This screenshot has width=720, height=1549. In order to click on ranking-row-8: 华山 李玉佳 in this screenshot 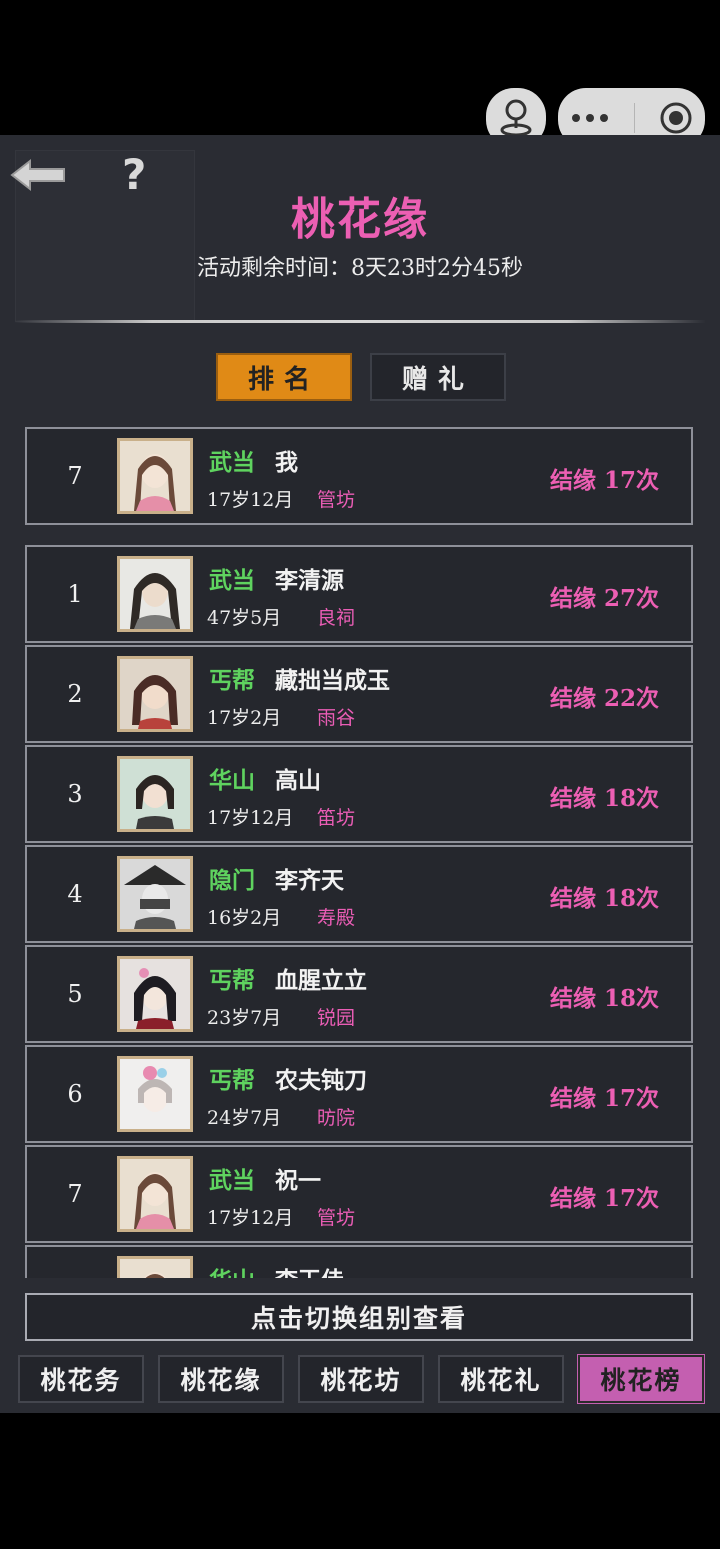, I will do `click(359, 1261)`.